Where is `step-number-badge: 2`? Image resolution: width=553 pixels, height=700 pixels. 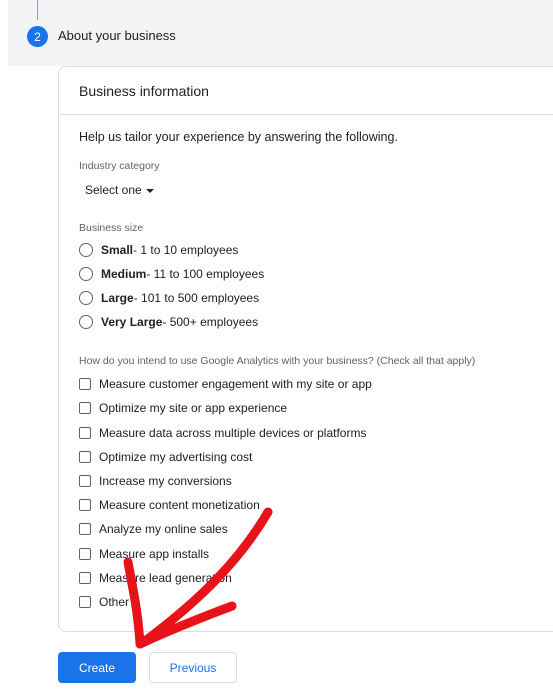
step-number-badge: 2 is located at coordinates (37, 36).